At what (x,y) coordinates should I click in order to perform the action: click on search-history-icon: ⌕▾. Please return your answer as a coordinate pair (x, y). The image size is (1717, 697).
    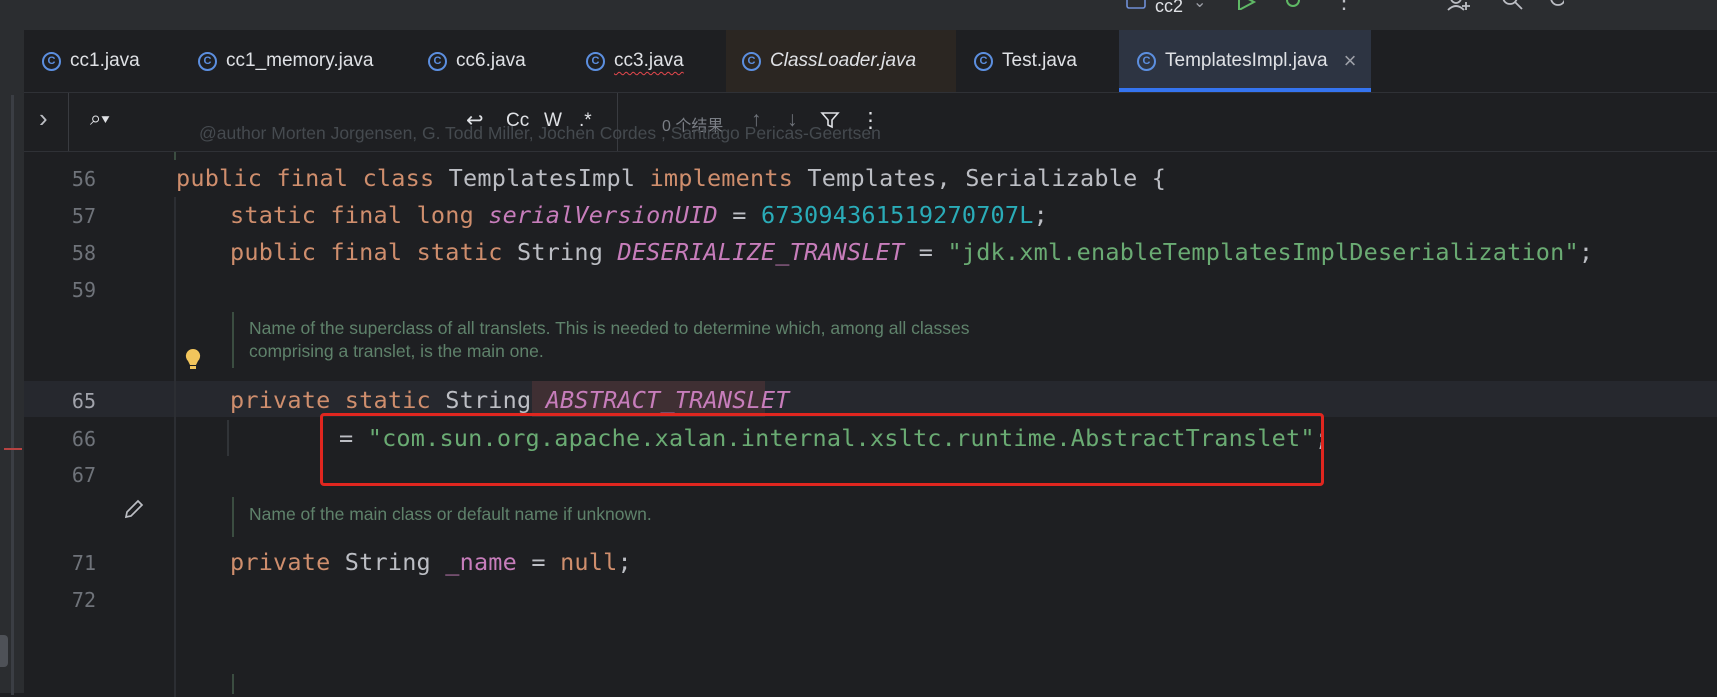
    Looking at the image, I should click on (100, 119).